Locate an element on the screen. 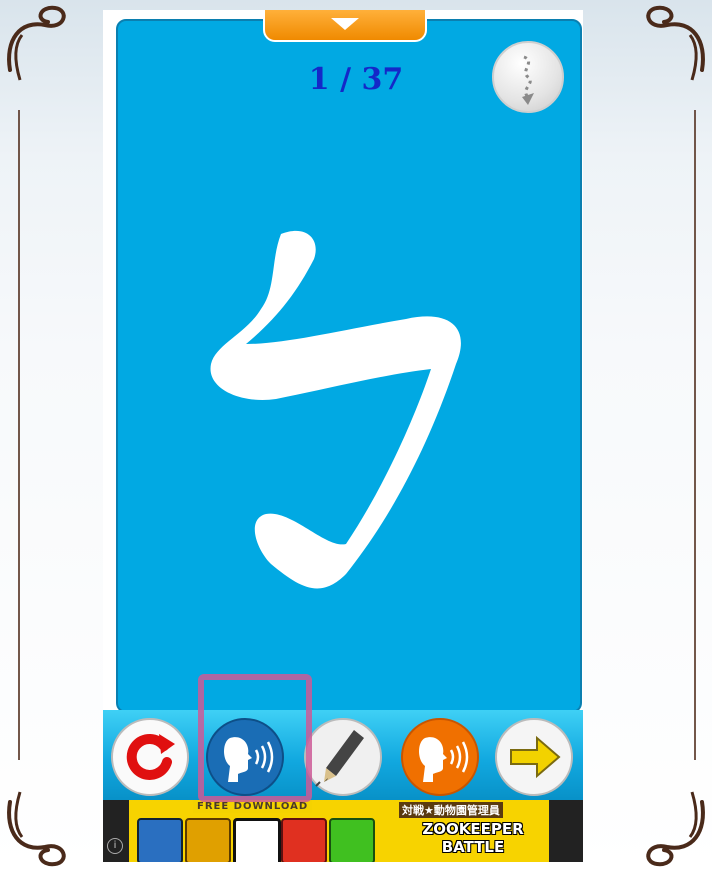 The image size is (712, 872). frame-line-left is located at coordinates (19, 435).